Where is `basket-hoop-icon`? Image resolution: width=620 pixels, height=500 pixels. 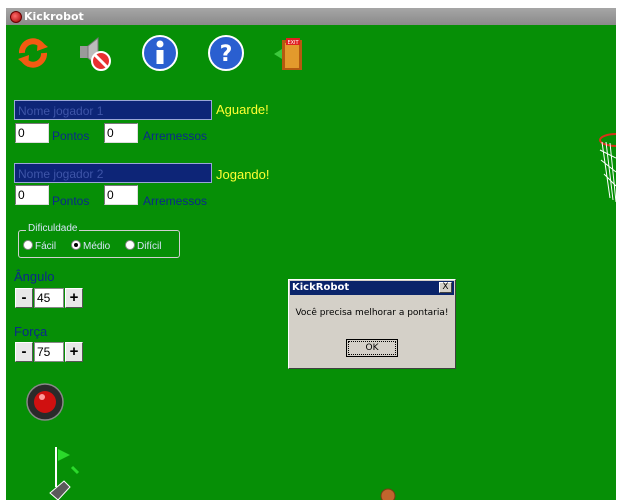 basket-hoop-icon is located at coordinates (607, 168).